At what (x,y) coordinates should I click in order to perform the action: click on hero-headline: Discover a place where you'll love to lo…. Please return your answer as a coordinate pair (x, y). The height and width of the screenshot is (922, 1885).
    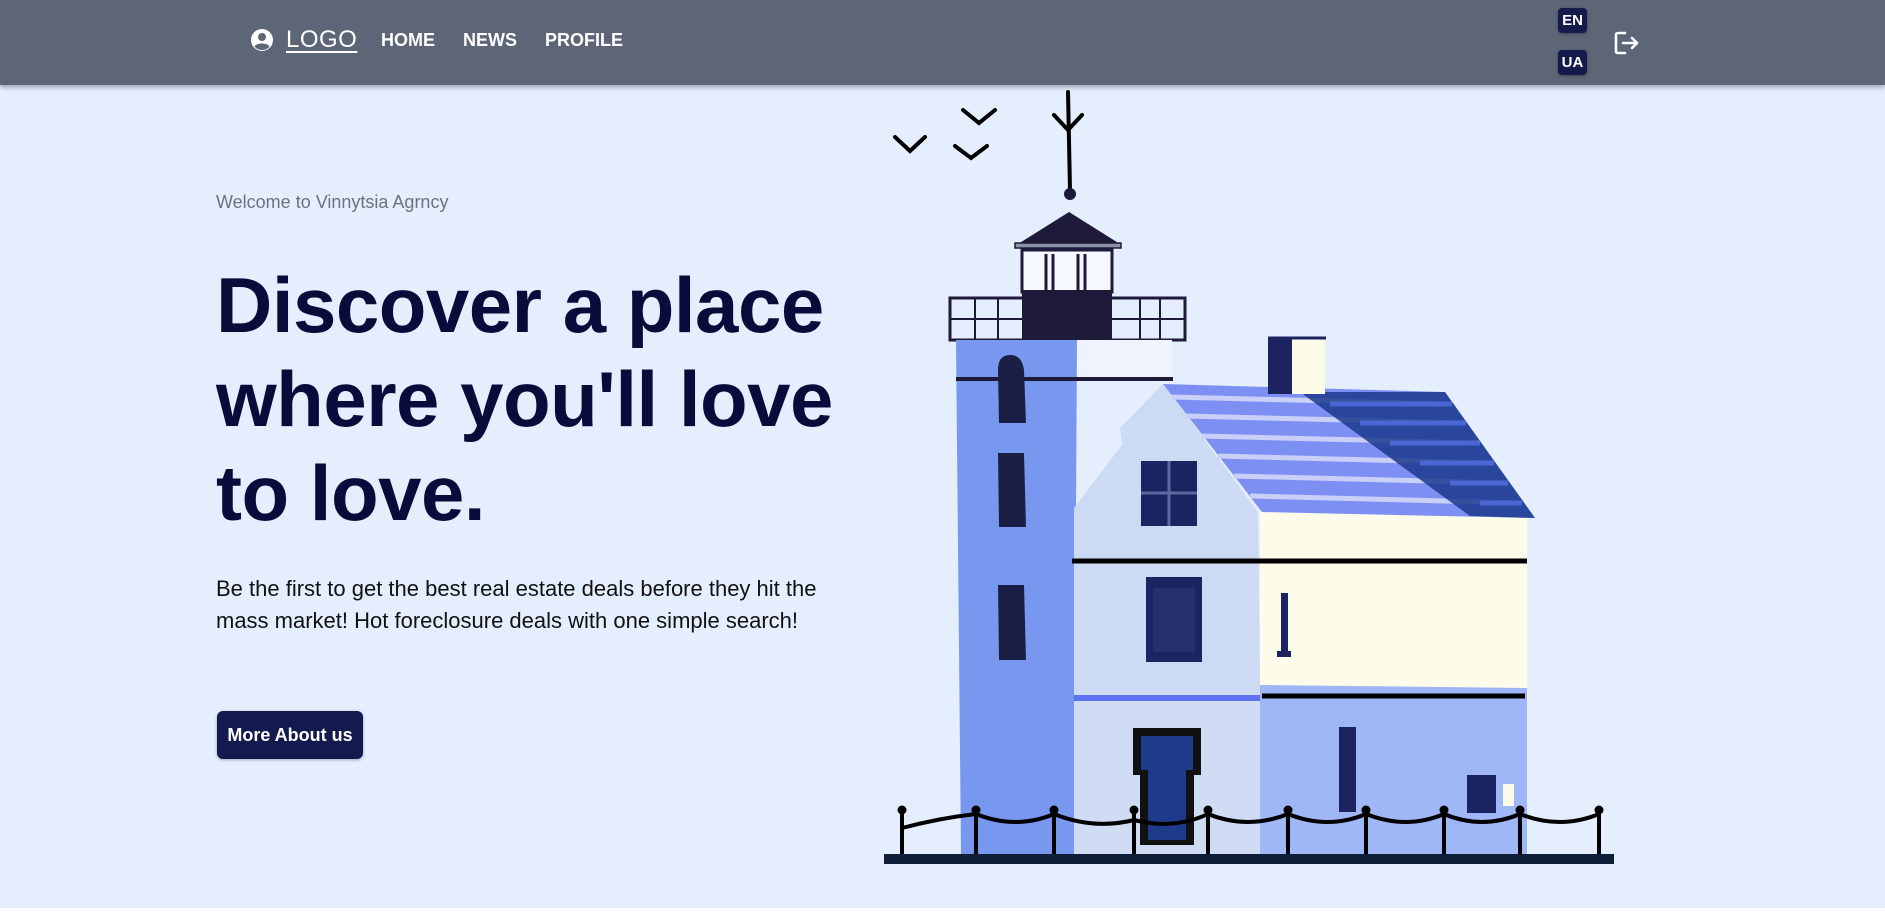
    Looking at the image, I should click on (524, 399).